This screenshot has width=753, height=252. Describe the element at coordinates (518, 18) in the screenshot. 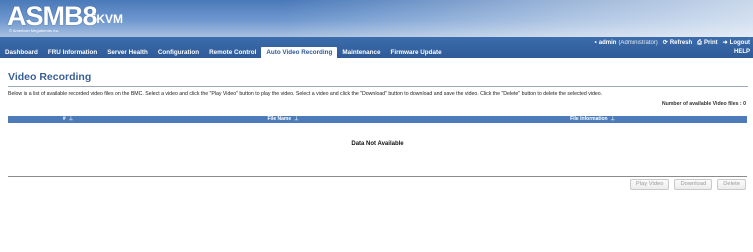

I see `header-gradient` at that location.